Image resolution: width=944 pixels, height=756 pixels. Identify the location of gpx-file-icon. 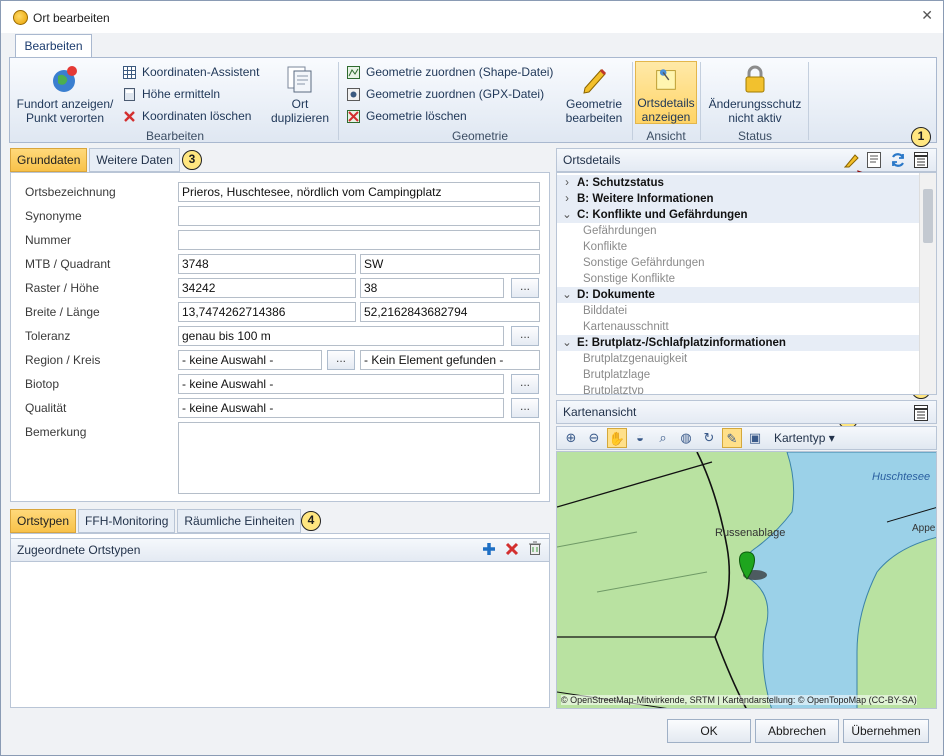
(353, 94).